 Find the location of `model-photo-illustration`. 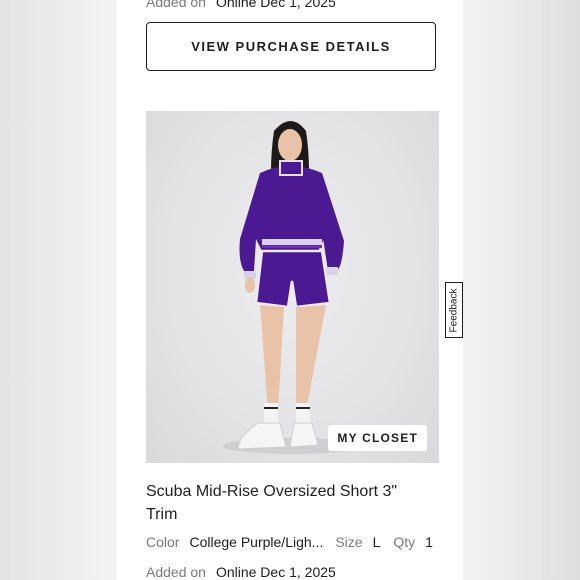

model-photo-illustration is located at coordinates (293, 287).